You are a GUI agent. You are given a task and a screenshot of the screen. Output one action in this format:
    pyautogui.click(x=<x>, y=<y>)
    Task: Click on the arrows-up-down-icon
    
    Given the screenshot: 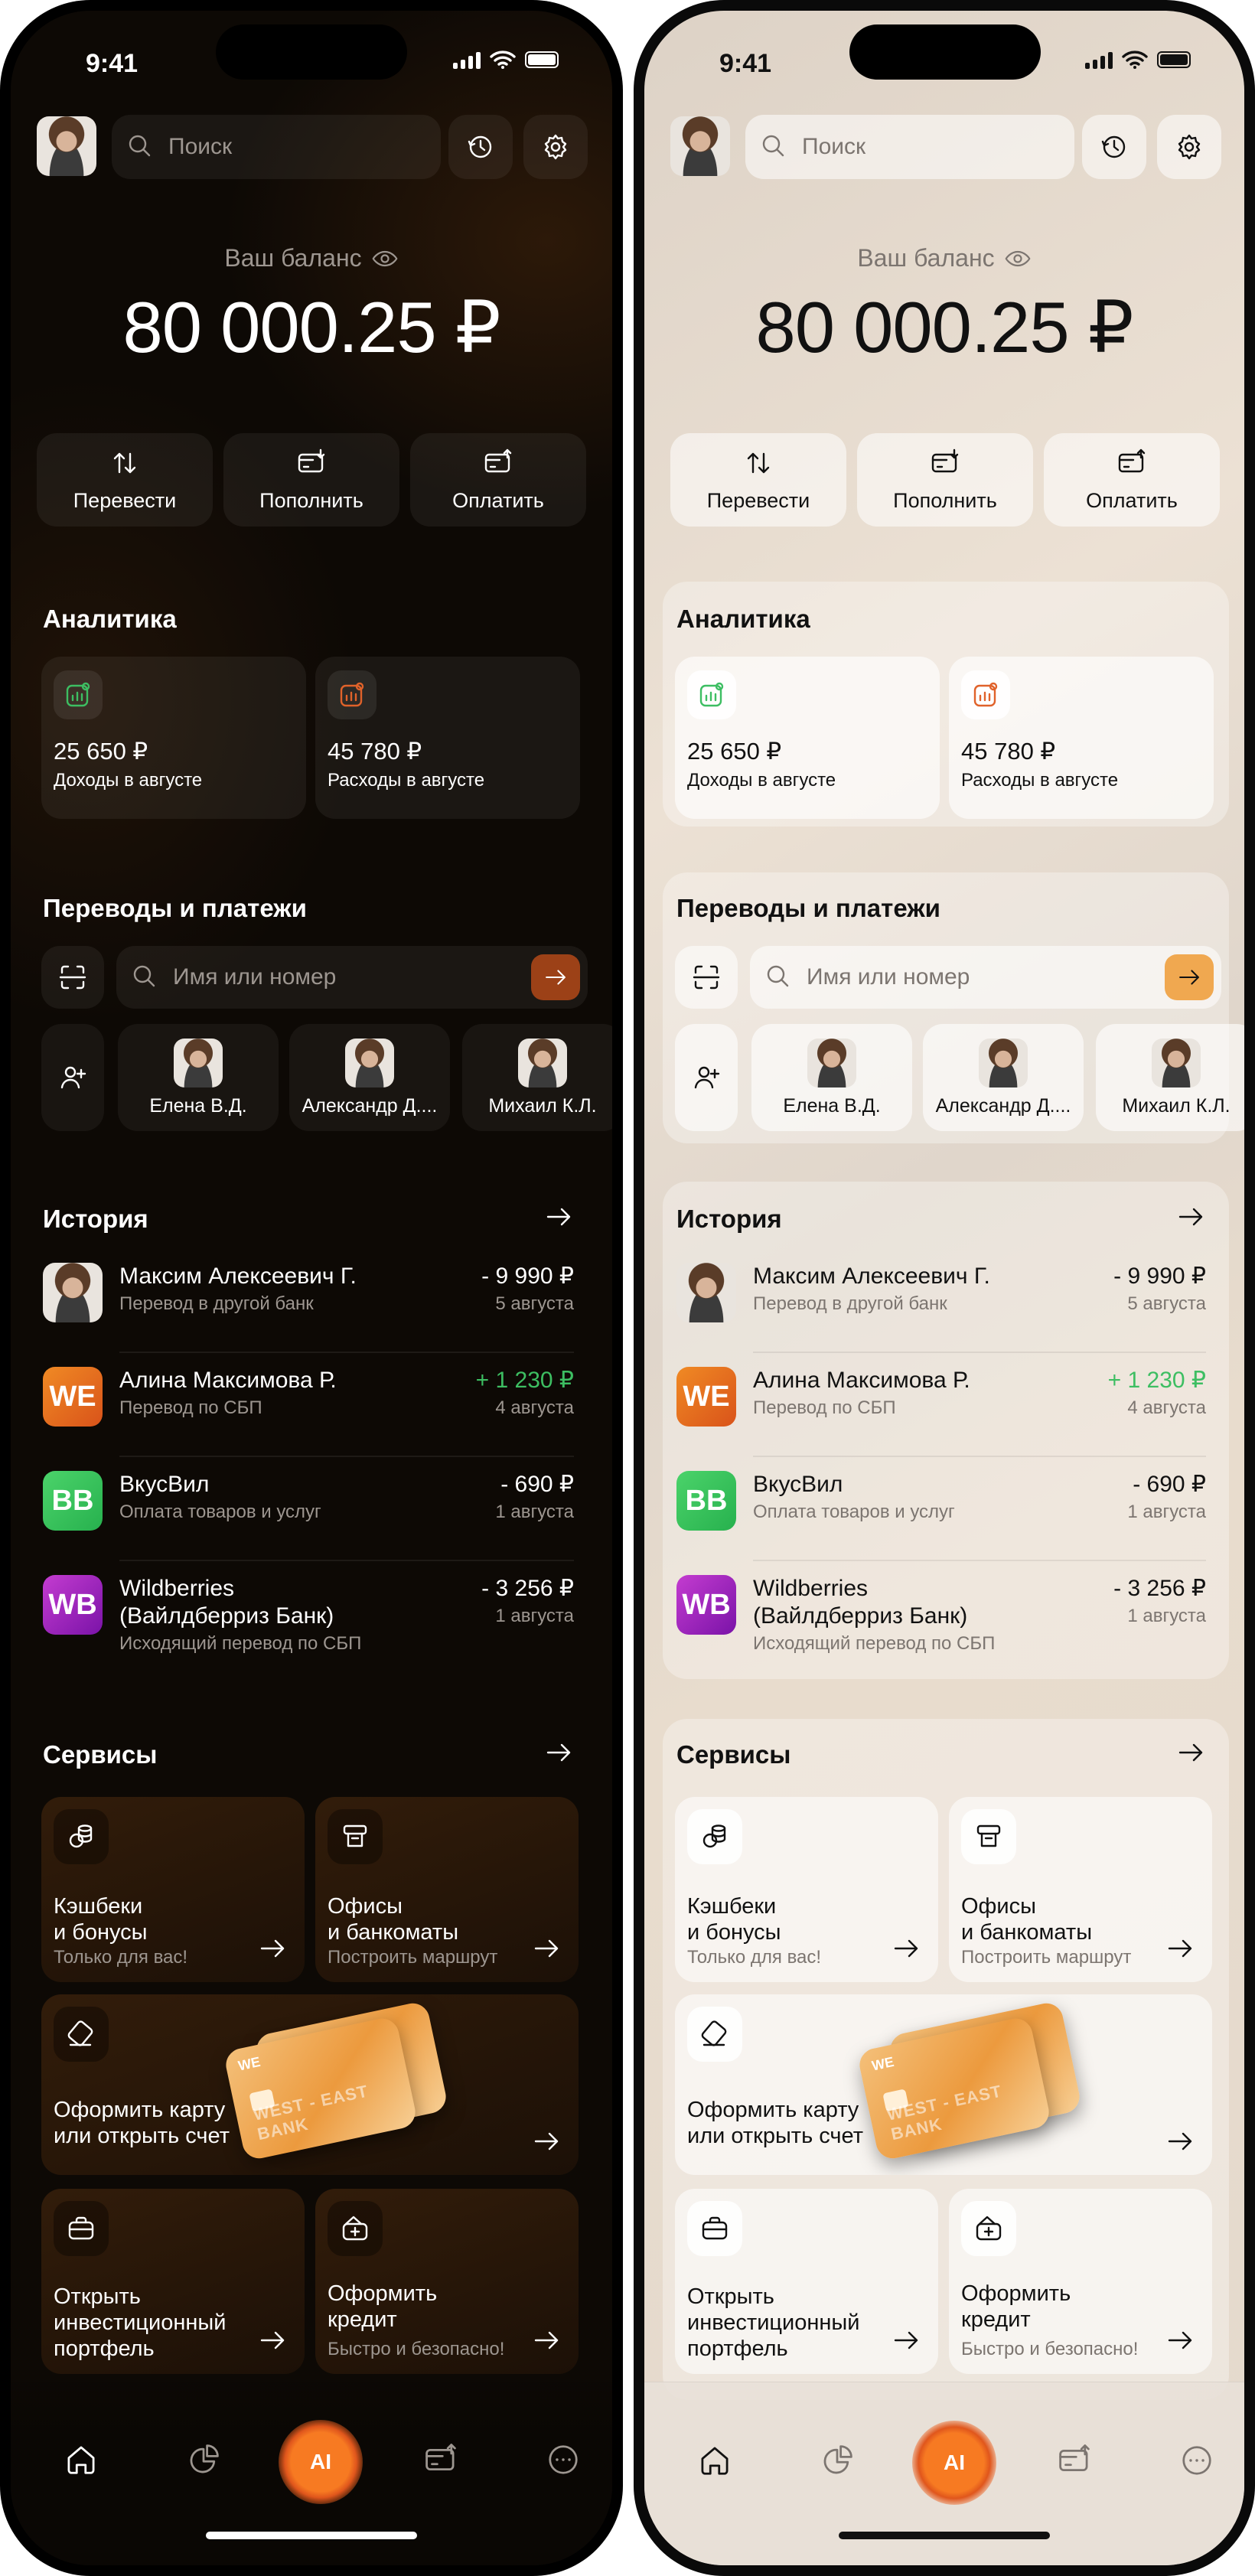 What is the action you would take?
    pyautogui.click(x=124, y=463)
    